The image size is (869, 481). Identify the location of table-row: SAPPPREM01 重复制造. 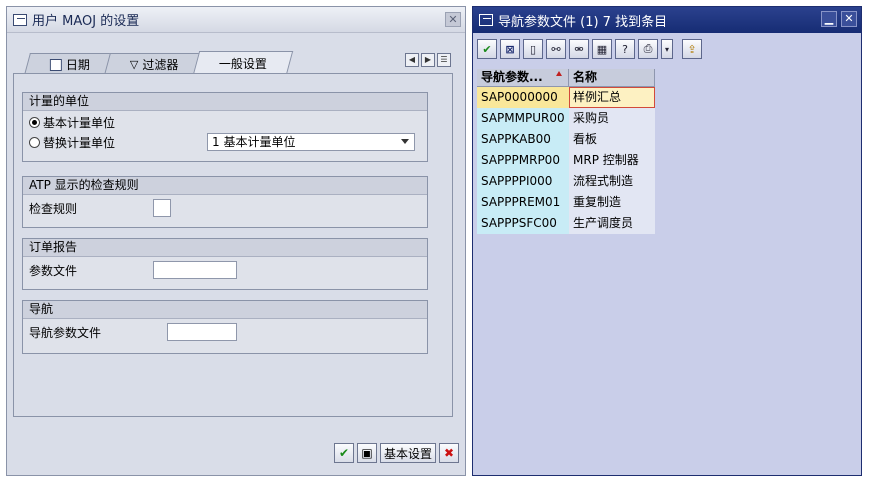
(566, 202).